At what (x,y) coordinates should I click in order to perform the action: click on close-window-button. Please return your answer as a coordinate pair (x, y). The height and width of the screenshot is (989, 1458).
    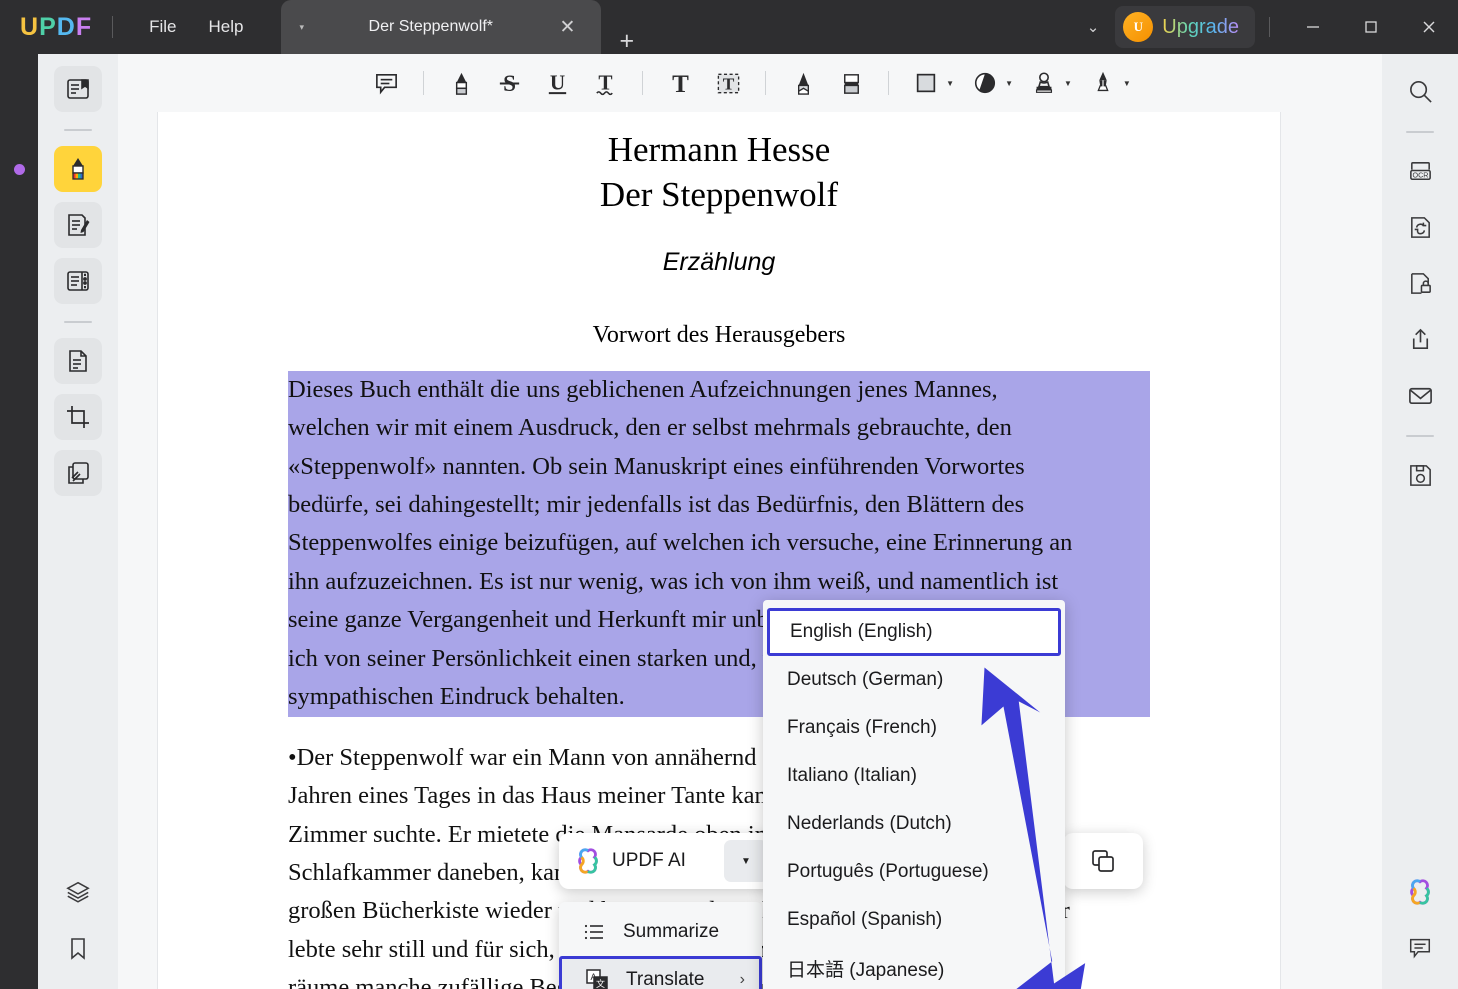
    Looking at the image, I should click on (1429, 27).